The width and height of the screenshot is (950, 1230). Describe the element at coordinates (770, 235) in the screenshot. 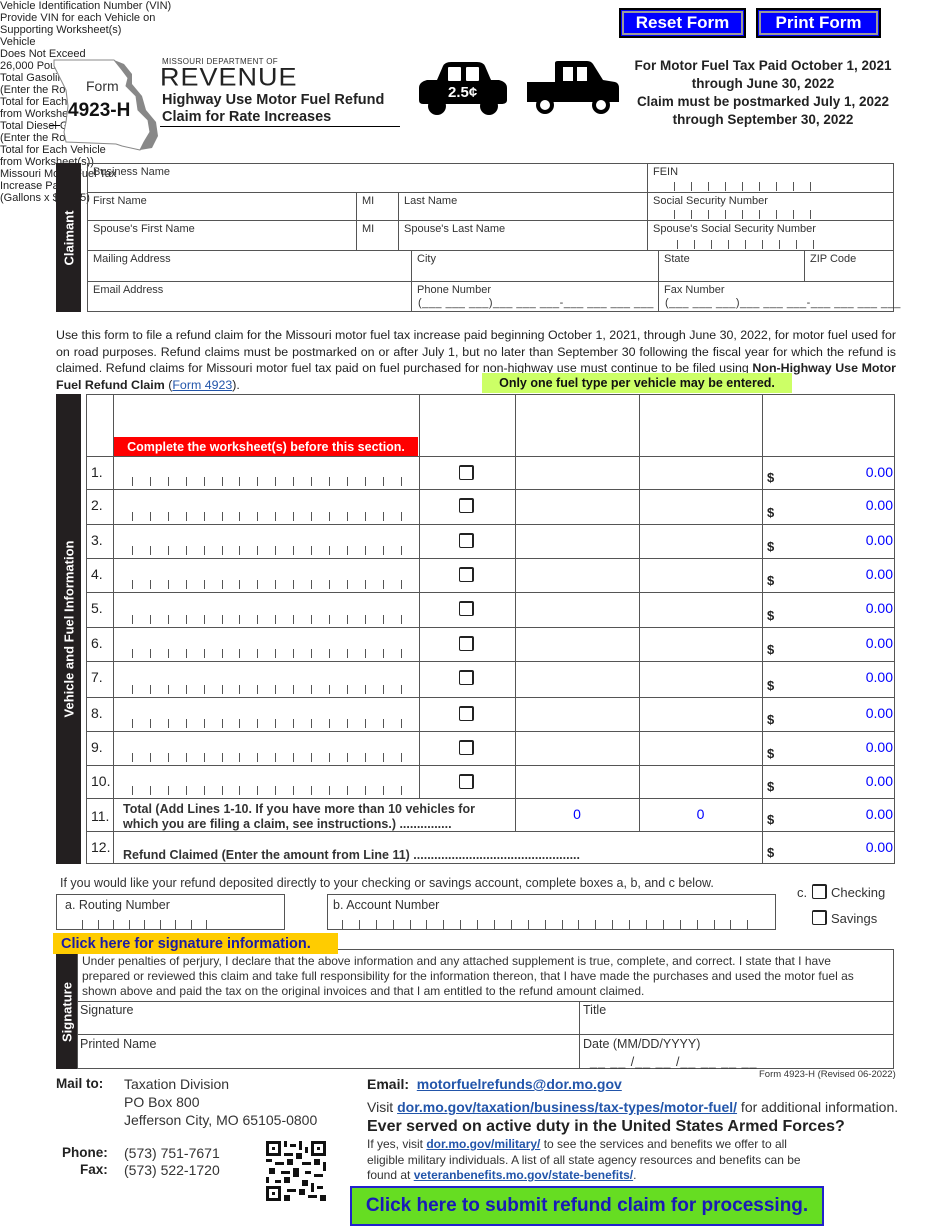

I see `spouse-ssn-field: Spouse's Social Security Number` at that location.